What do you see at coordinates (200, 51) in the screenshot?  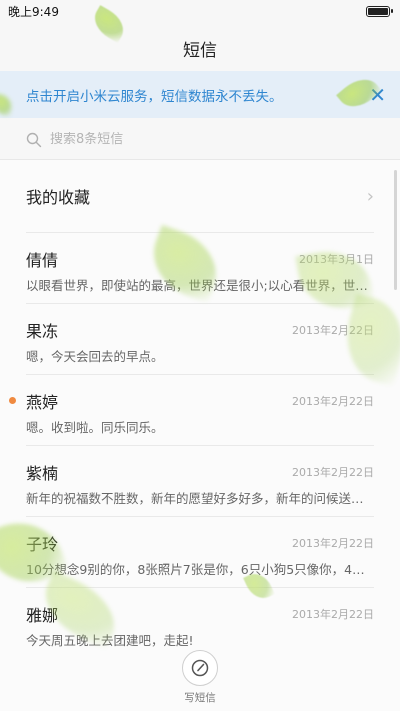 I see `page-title: 短信` at bounding box center [200, 51].